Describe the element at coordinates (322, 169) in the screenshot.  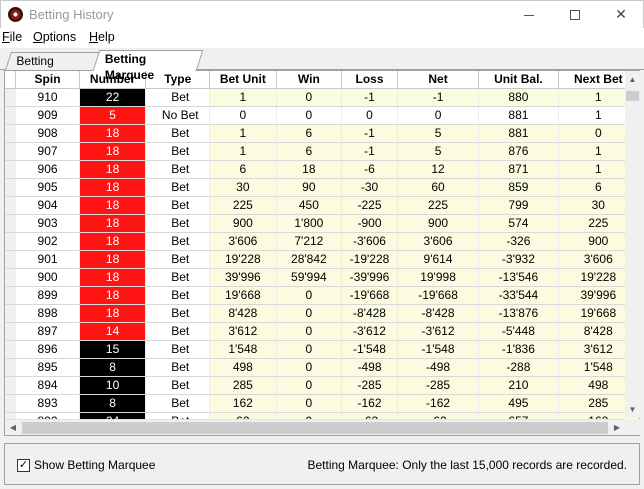
I see `table-row: 906 18 Bet 6 18 -6 12 871 1` at that location.